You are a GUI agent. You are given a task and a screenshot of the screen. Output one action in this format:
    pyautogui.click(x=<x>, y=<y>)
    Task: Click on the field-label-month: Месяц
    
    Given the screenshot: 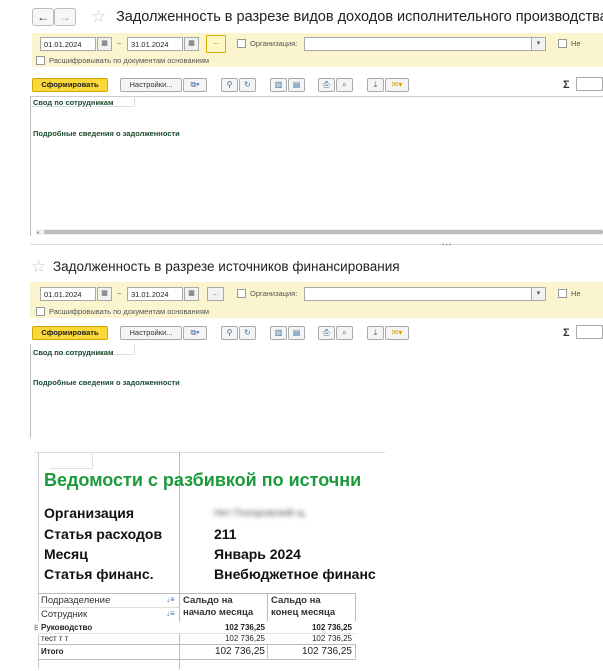 What is the action you would take?
    pyautogui.click(x=66, y=554)
    